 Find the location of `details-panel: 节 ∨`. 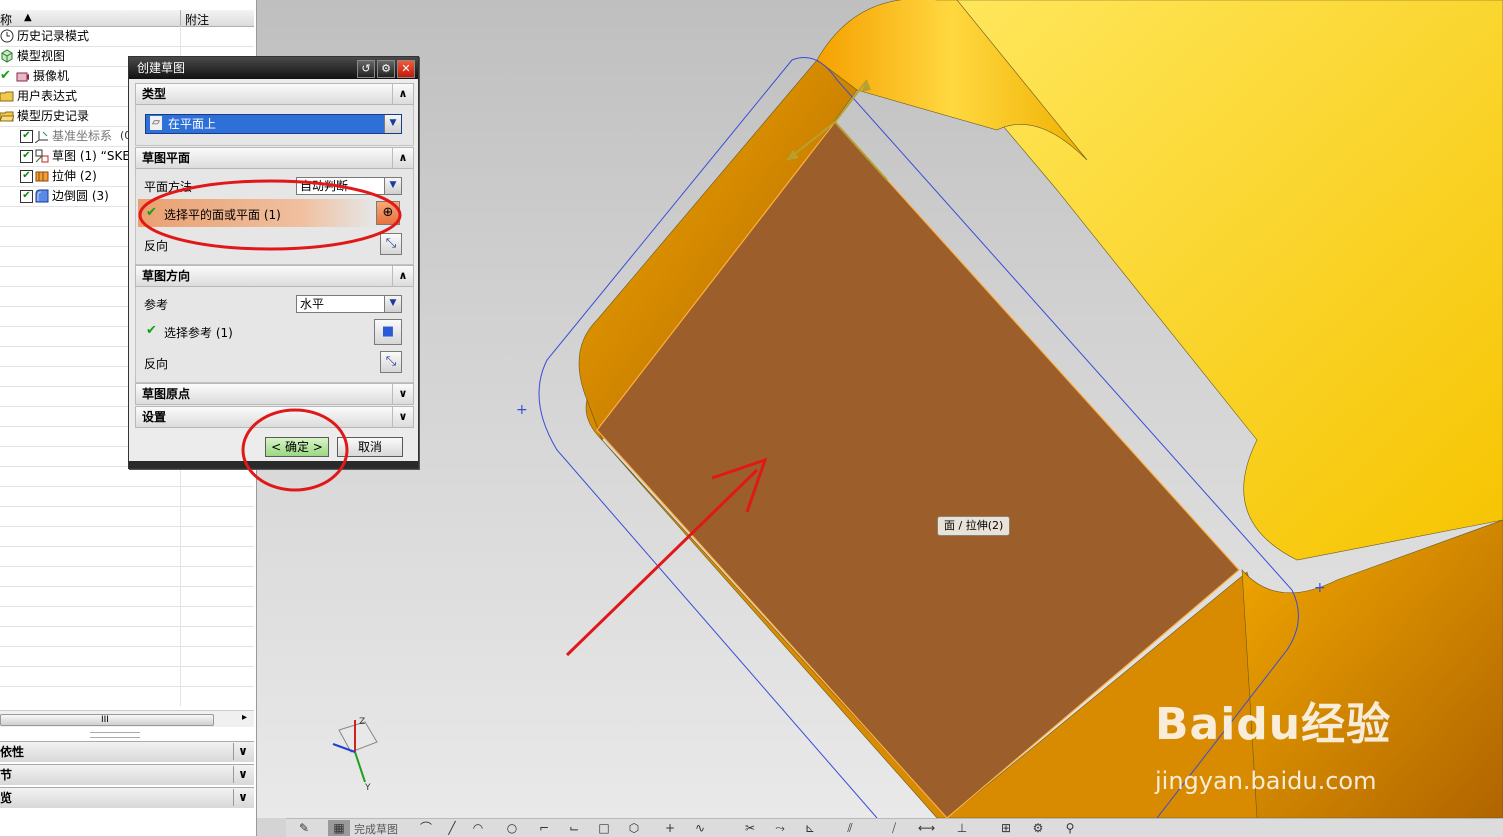

details-panel: 节 ∨ is located at coordinates (127, 774).